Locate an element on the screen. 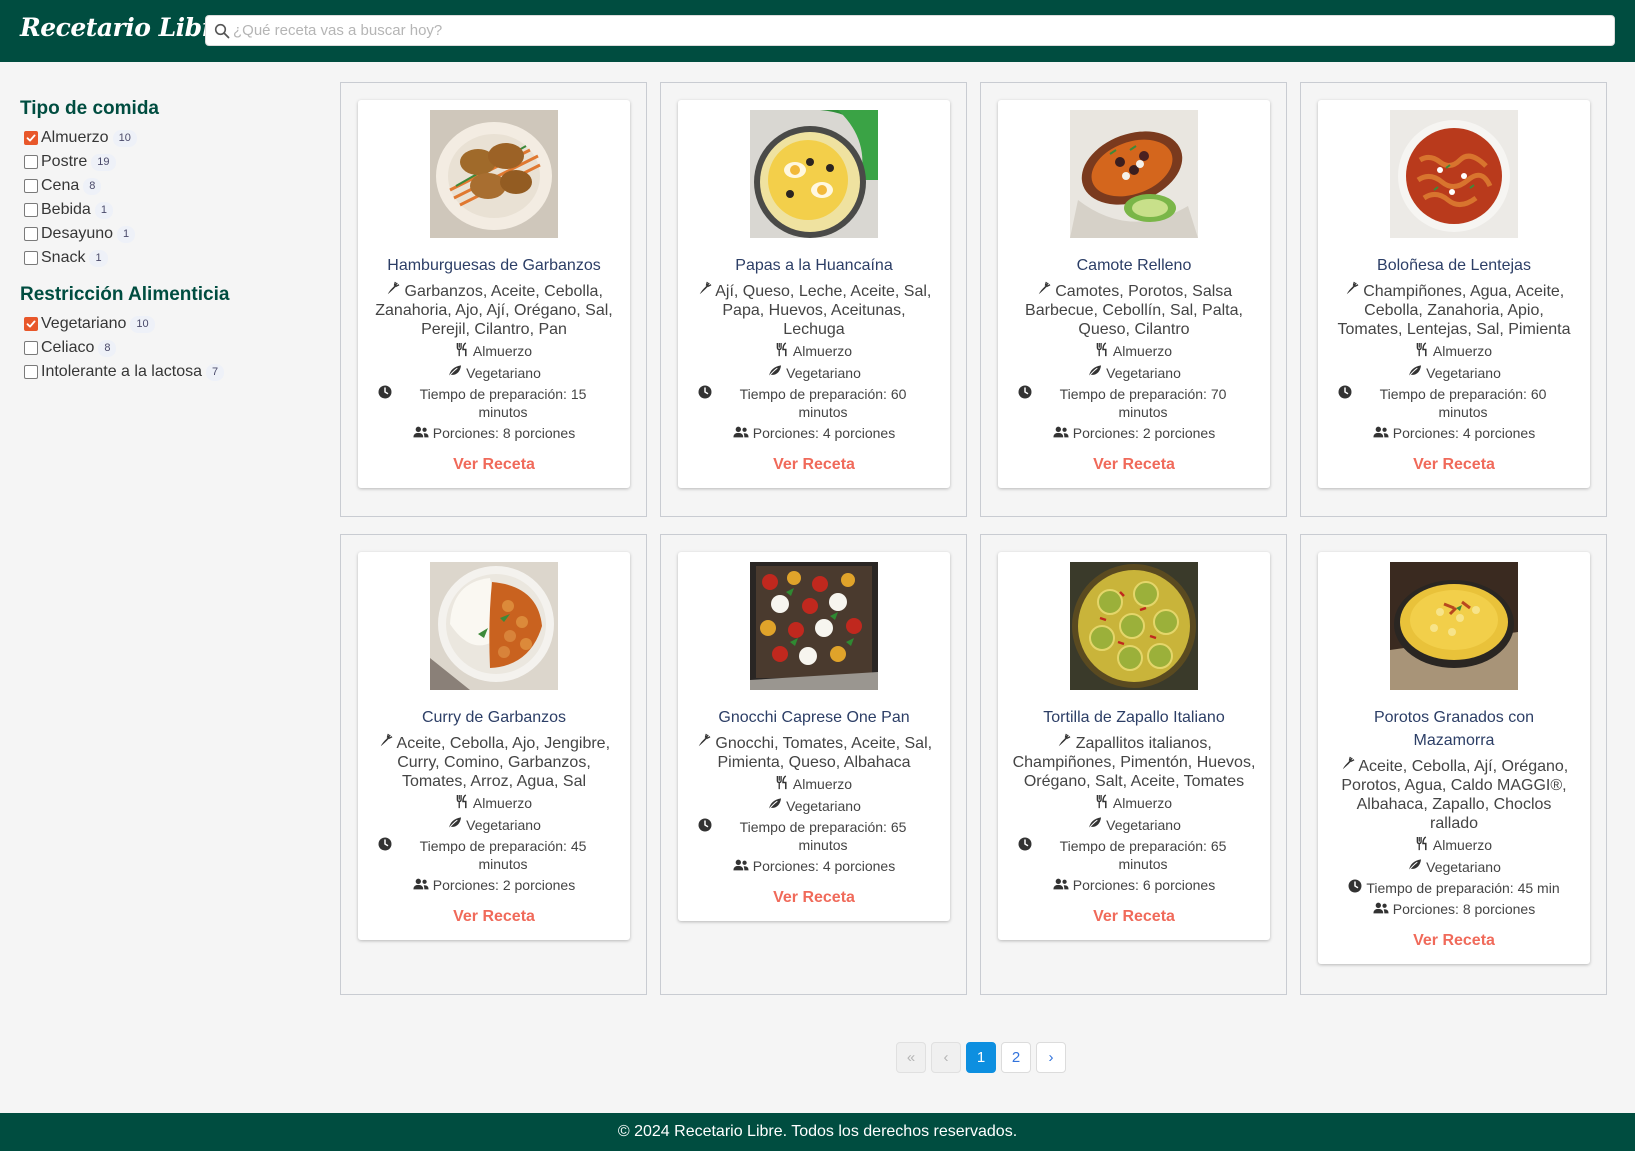 This screenshot has width=1635, height=1151. search-input is located at coordinates (918, 30).